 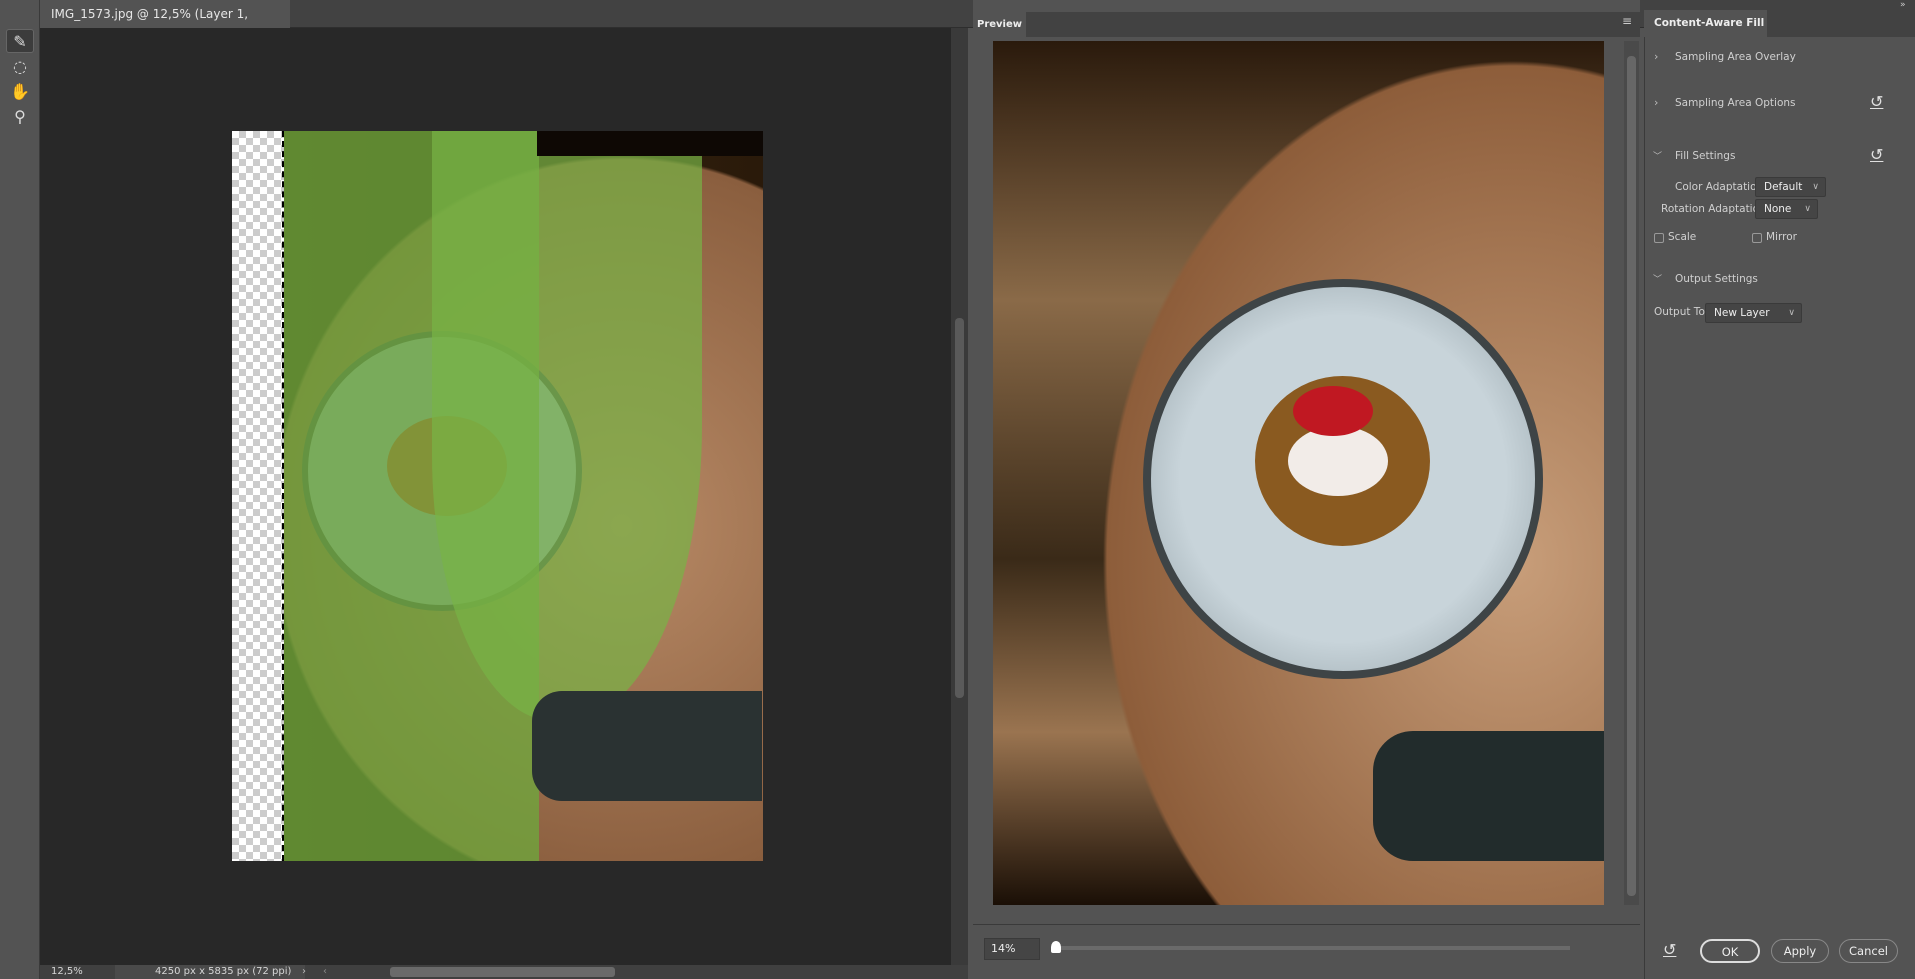 What do you see at coordinates (1012, 949) in the screenshot?
I see `preview-zoom-input: 14%` at bounding box center [1012, 949].